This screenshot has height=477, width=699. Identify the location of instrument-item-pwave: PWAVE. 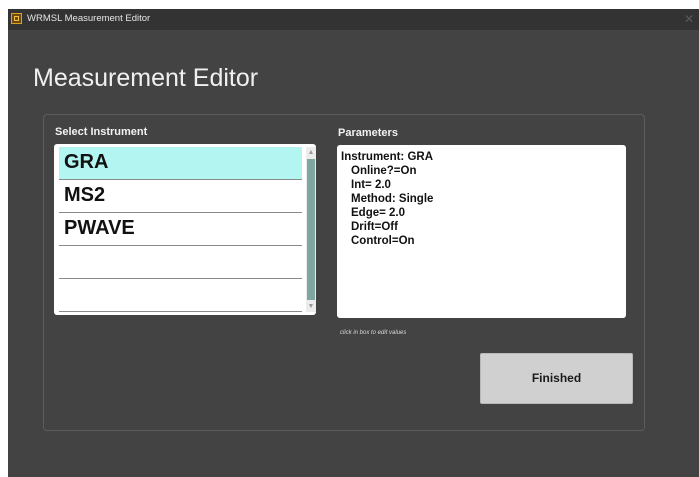
(180, 229).